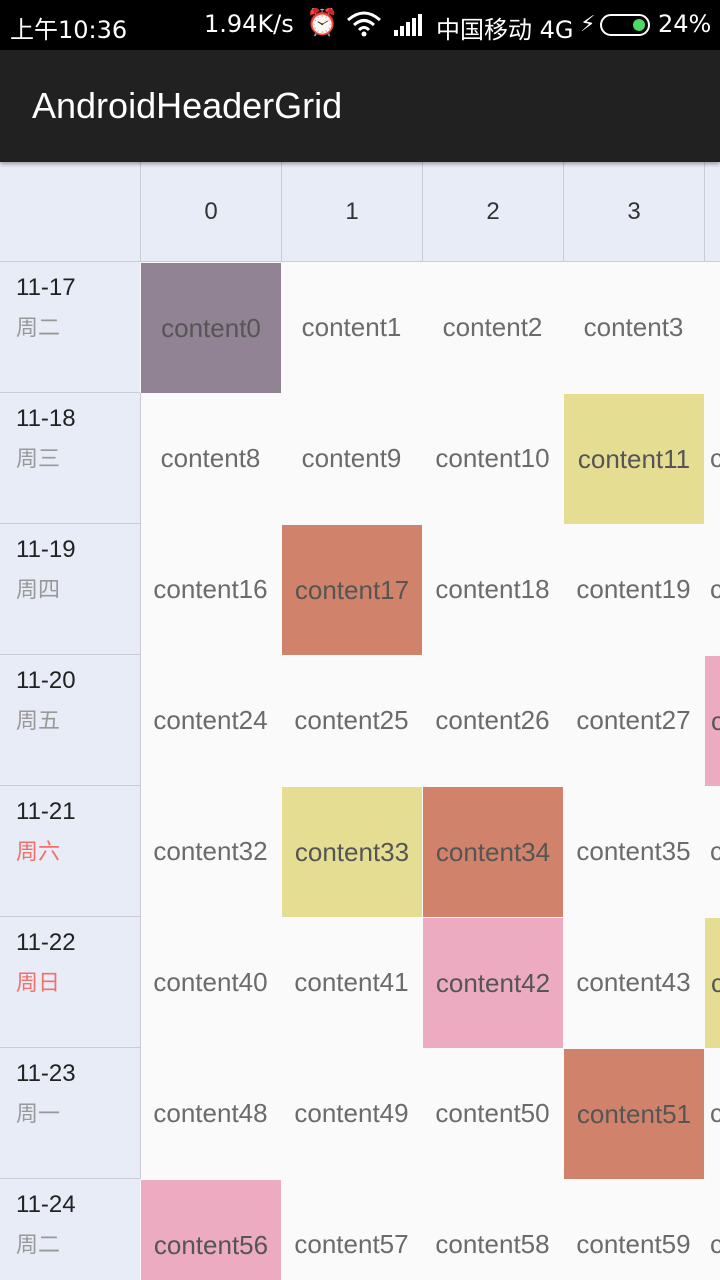 The width and height of the screenshot is (720, 1280). Describe the element at coordinates (46, 287) in the screenshot. I see `row-date: 11-17` at that location.